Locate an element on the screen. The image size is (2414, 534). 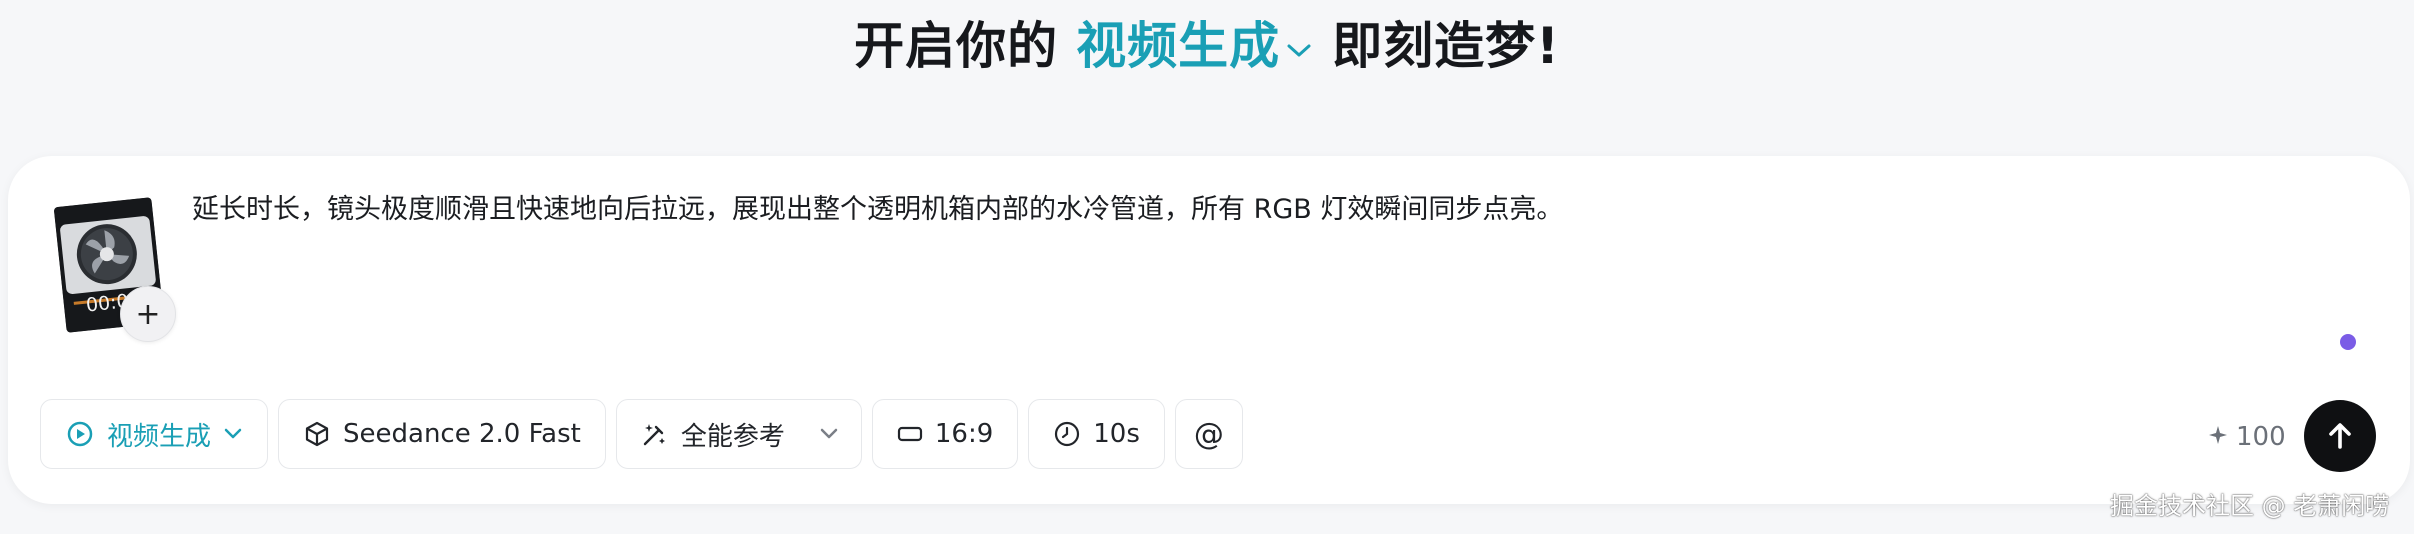
composer-toolbar: 视频生成 Seedance 2.0 Fast 全能参考 16:9 10s @ is located at coordinates (641, 434).